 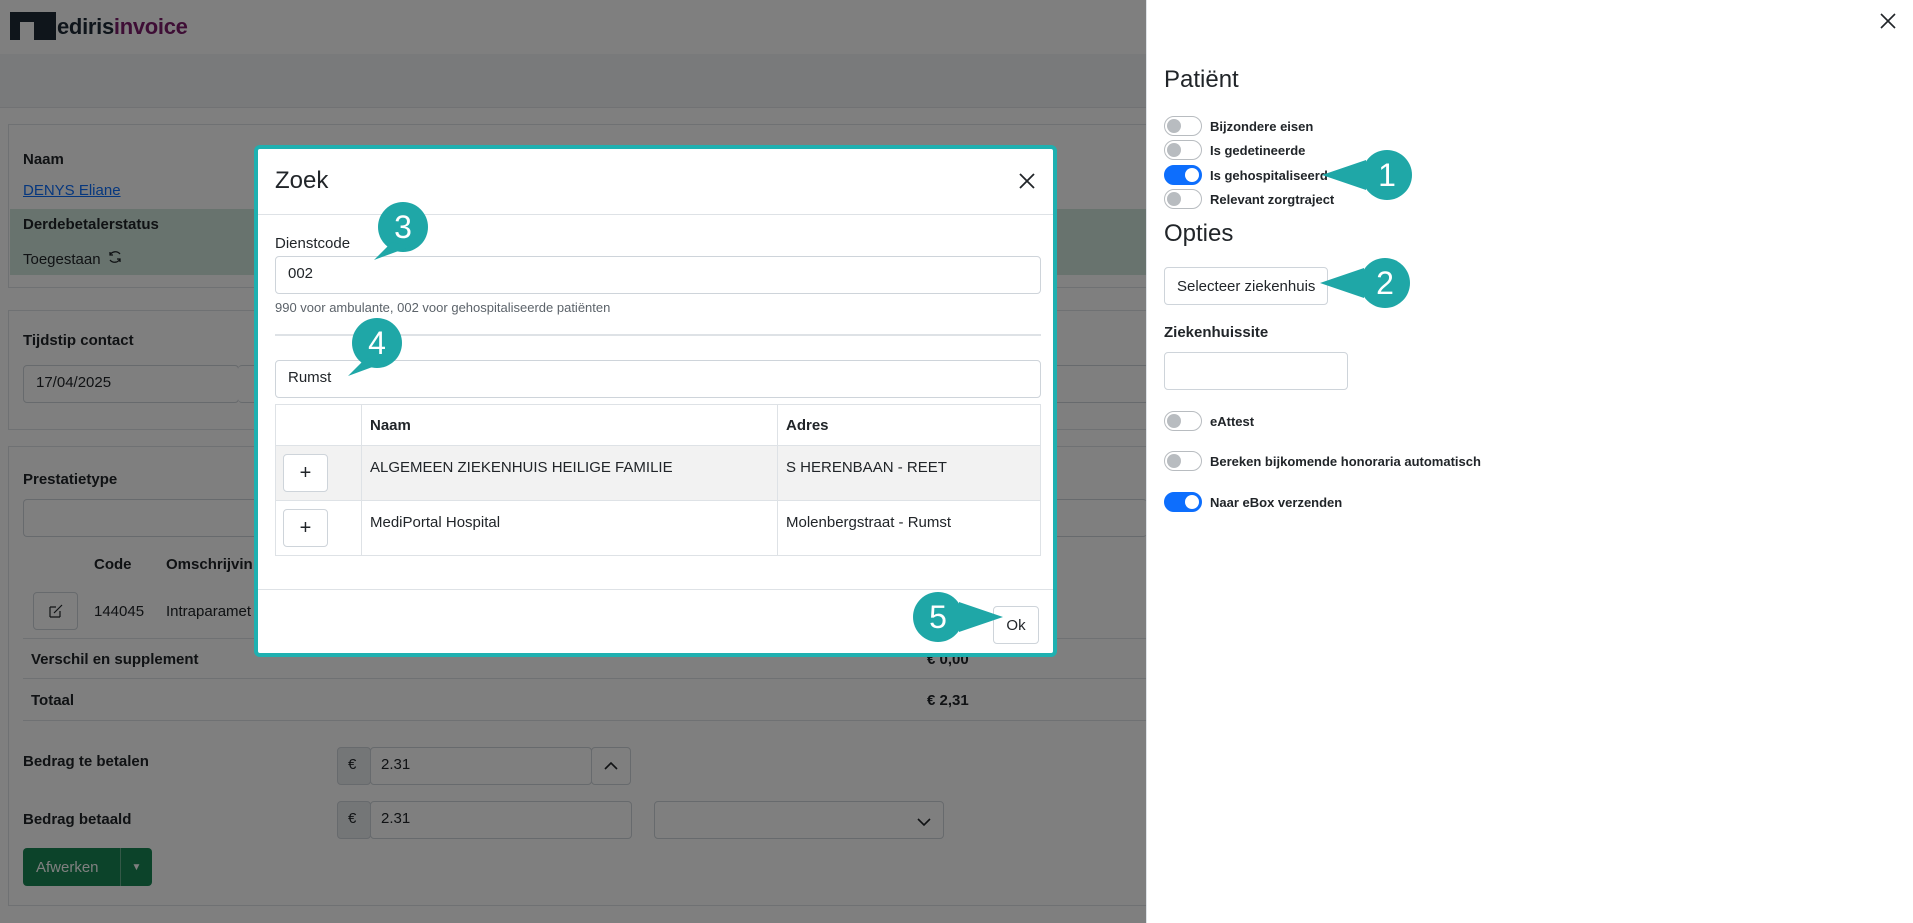 I want to click on toggle-is-gedetineerde: Is gedetineerde, so click(x=1234, y=150).